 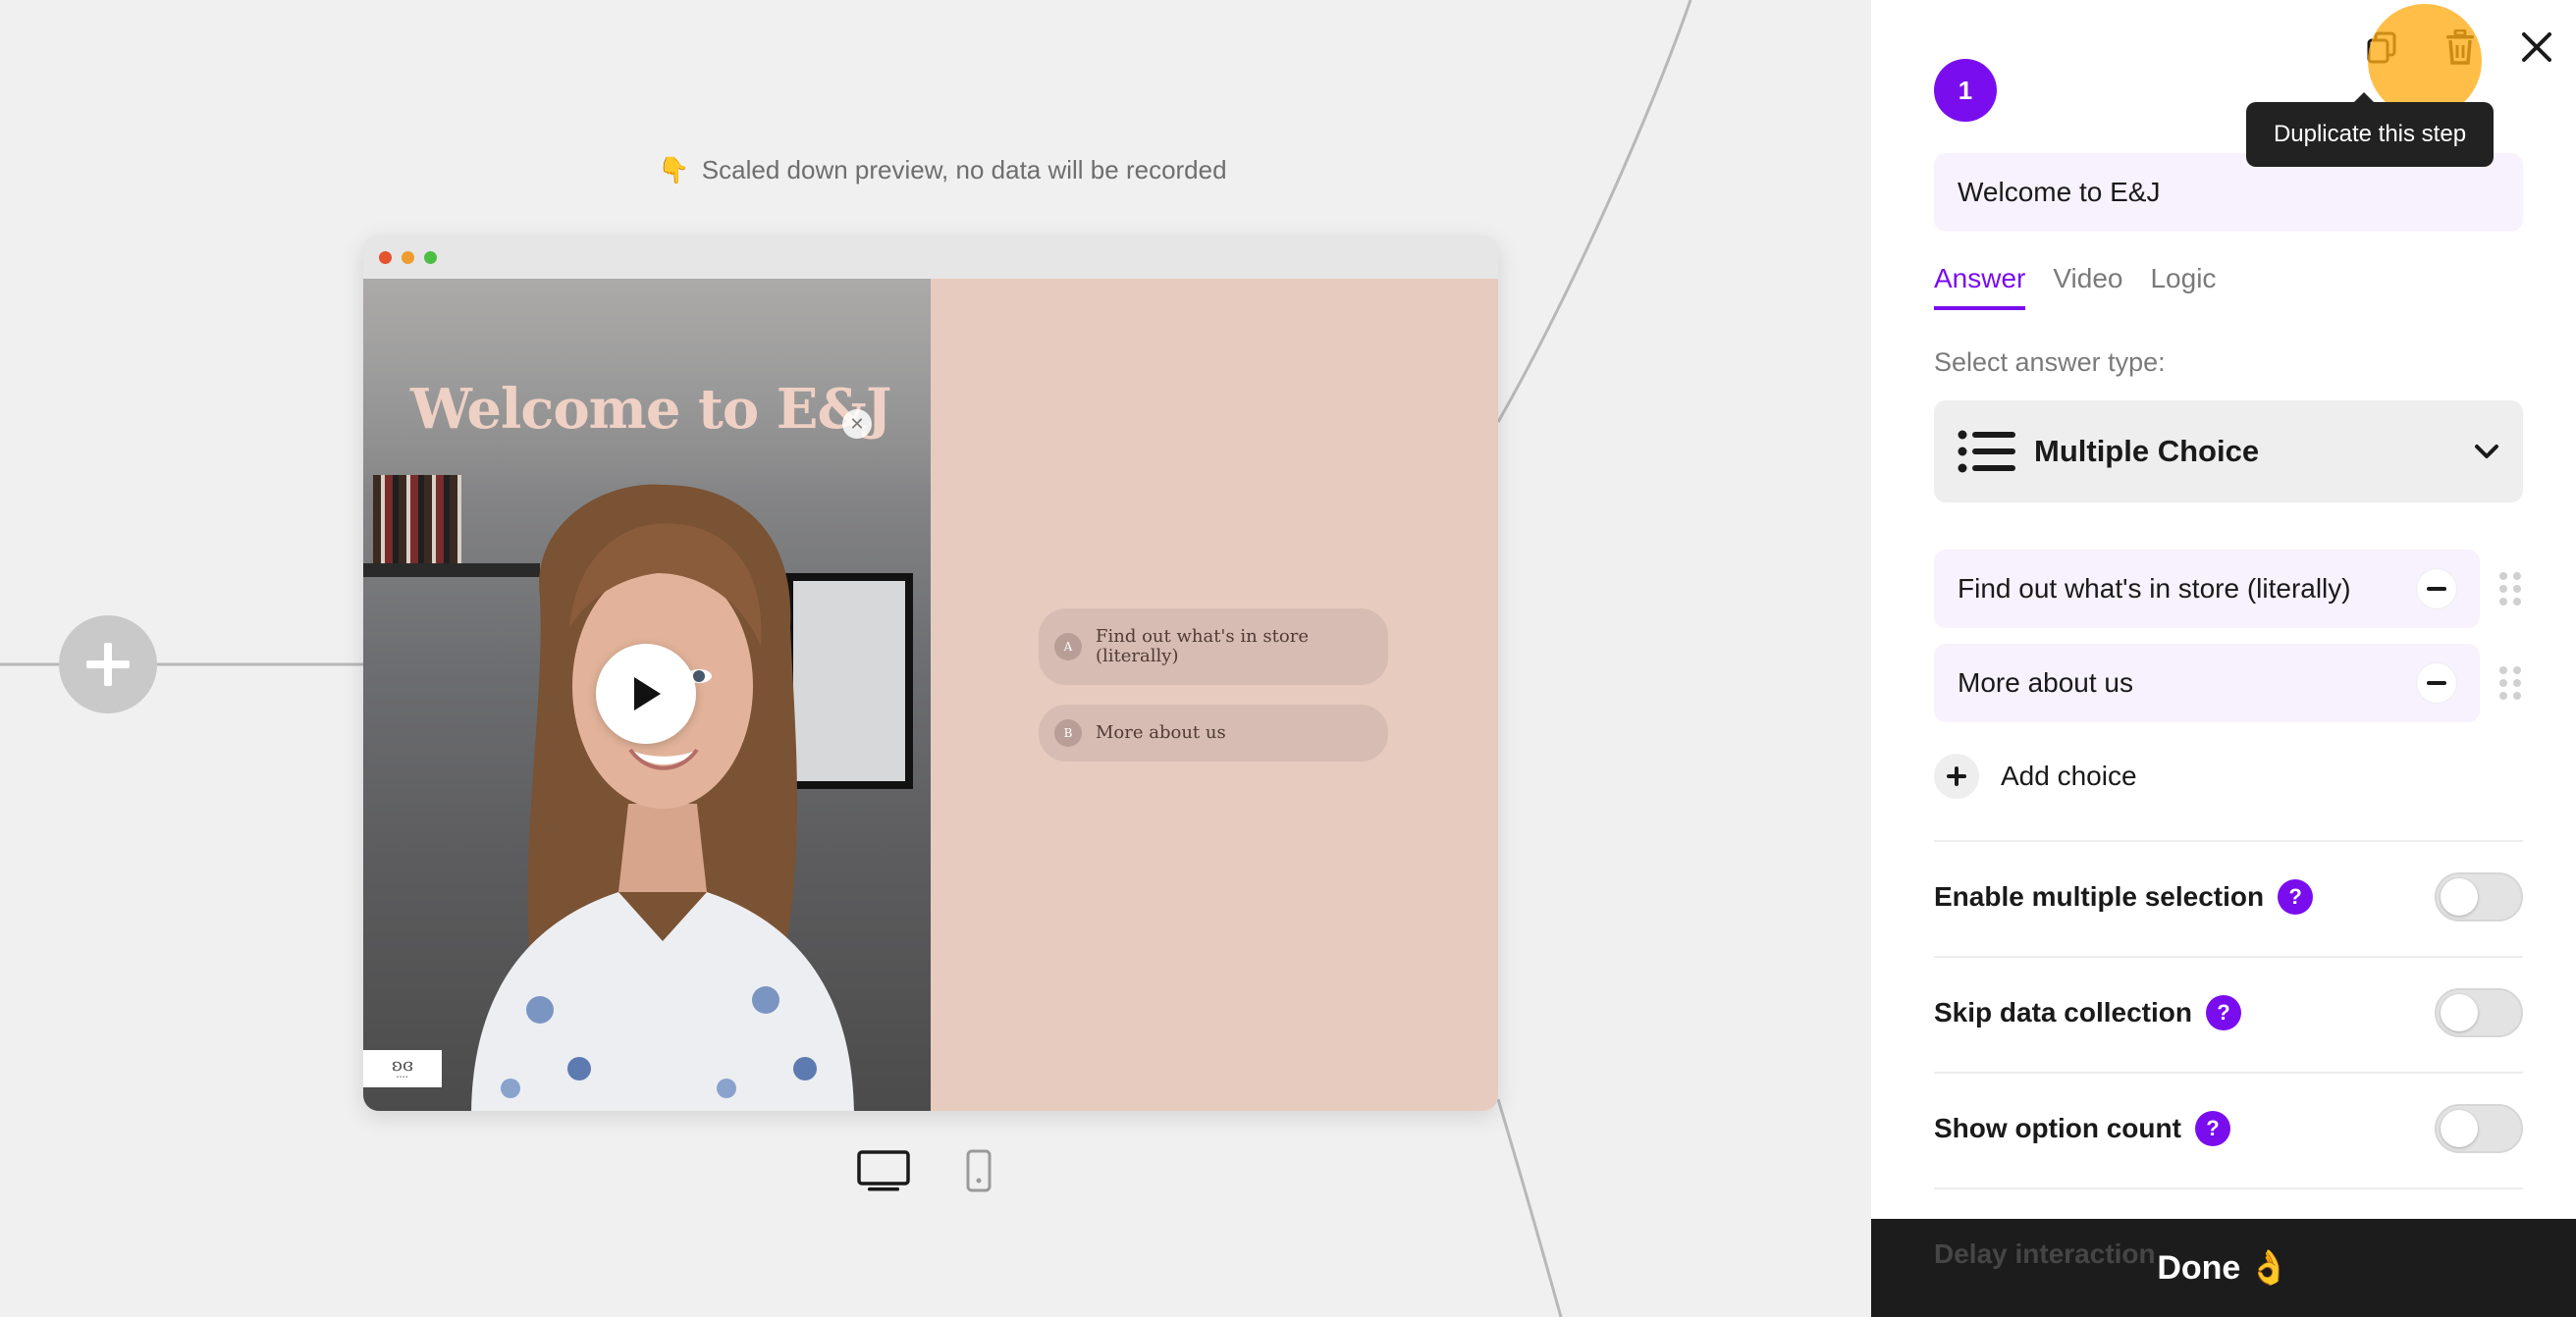 I want to click on play-icon, so click(x=647, y=694).